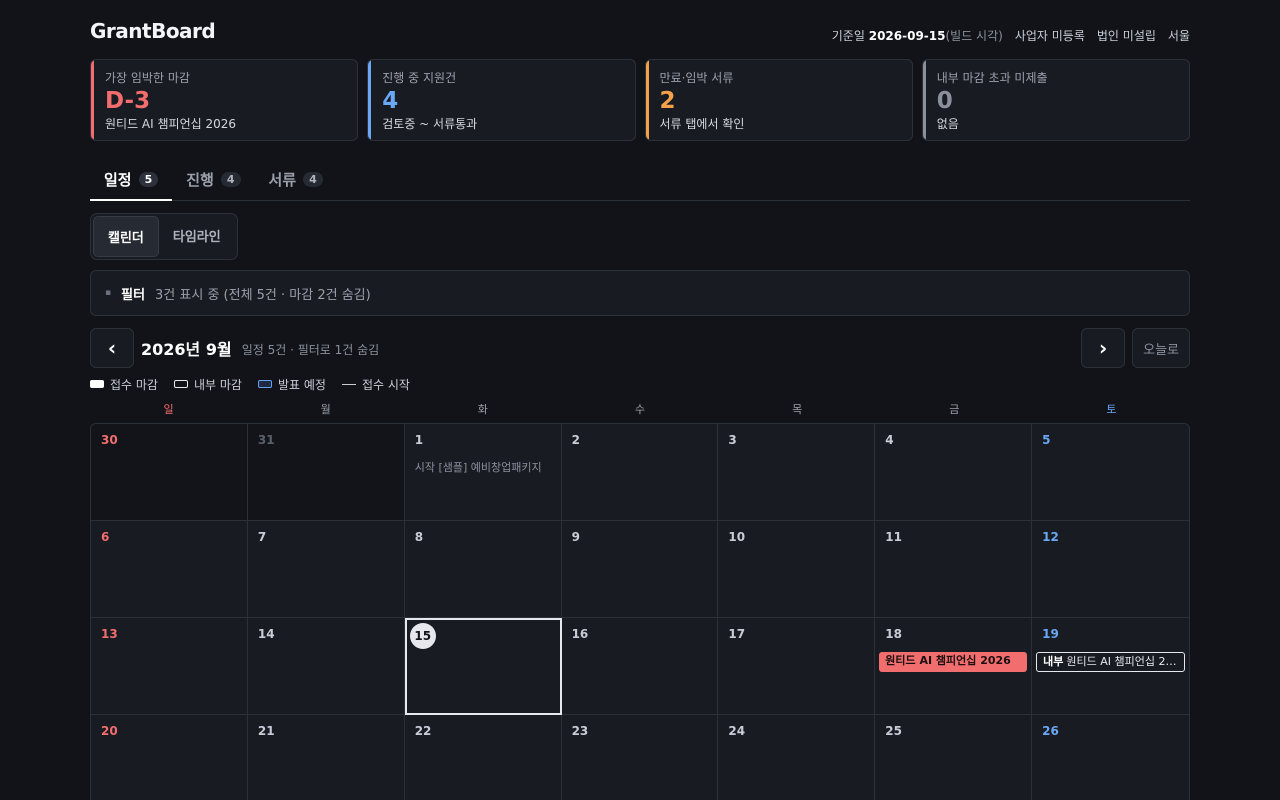  What do you see at coordinates (482, 409) in the screenshot?
I see `weekday-tue: 화` at bounding box center [482, 409].